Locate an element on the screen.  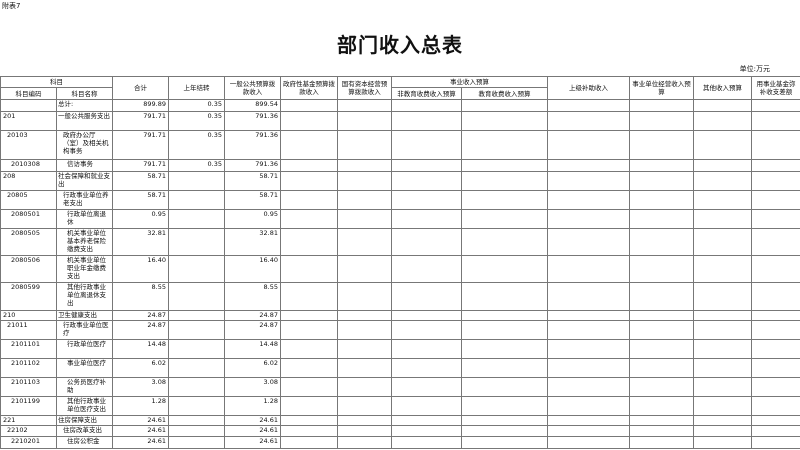
general-budget-cell: 3.08 is located at coordinates (252, 387).